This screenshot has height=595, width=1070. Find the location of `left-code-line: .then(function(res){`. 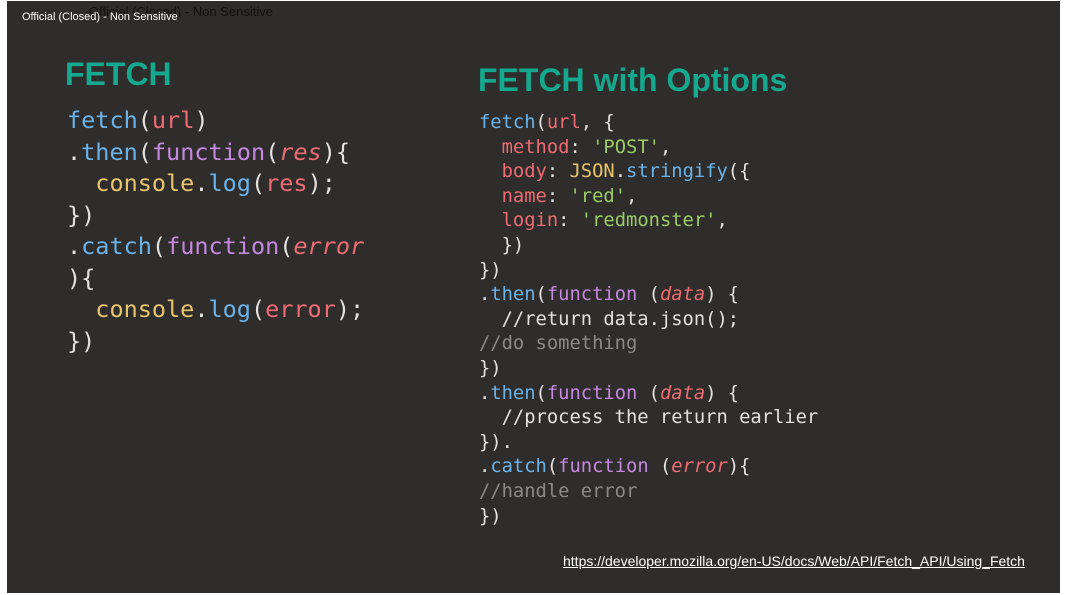

left-code-line: .then(function(res){ is located at coordinates (215, 153).